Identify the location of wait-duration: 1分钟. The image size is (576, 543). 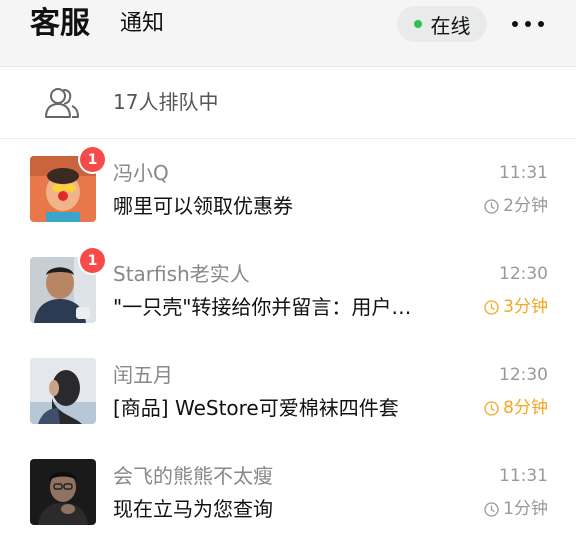
(516, 509).